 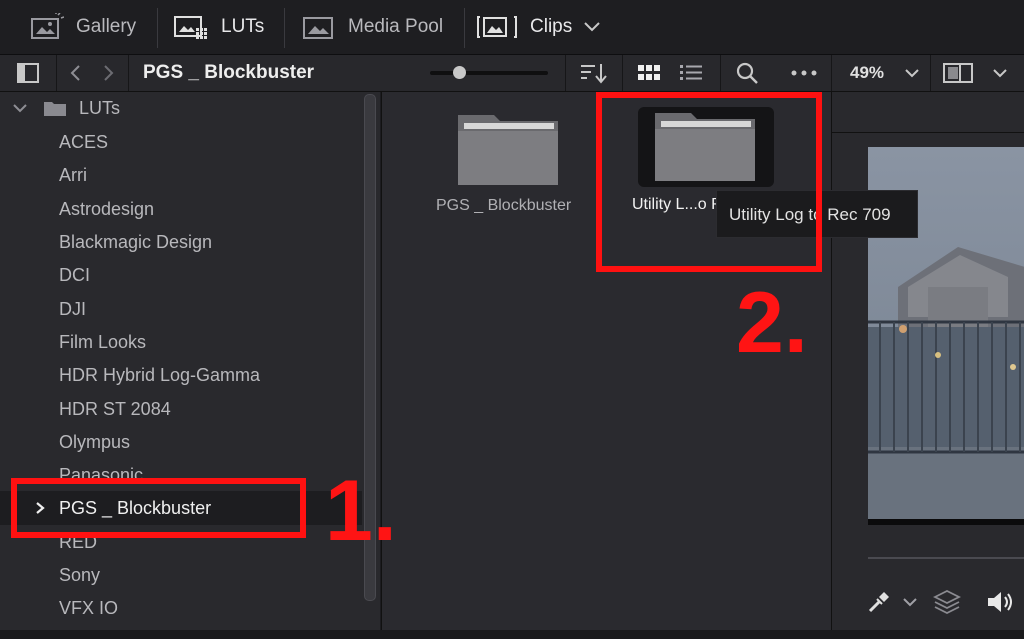 I want to click on tree-item: DCI, so click(x=181, y=275).